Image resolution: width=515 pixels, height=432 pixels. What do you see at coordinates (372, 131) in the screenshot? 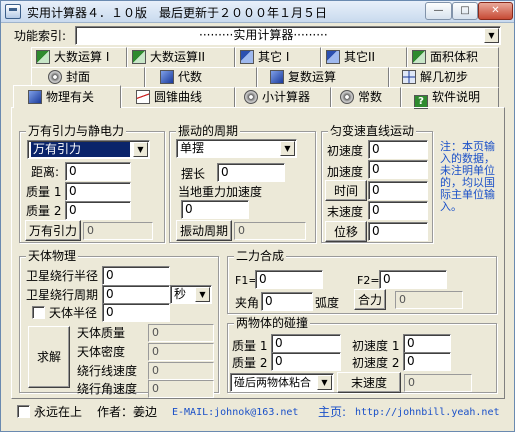
I see `group-title: 匀变速直线运动` at bounding box center [372, 131].